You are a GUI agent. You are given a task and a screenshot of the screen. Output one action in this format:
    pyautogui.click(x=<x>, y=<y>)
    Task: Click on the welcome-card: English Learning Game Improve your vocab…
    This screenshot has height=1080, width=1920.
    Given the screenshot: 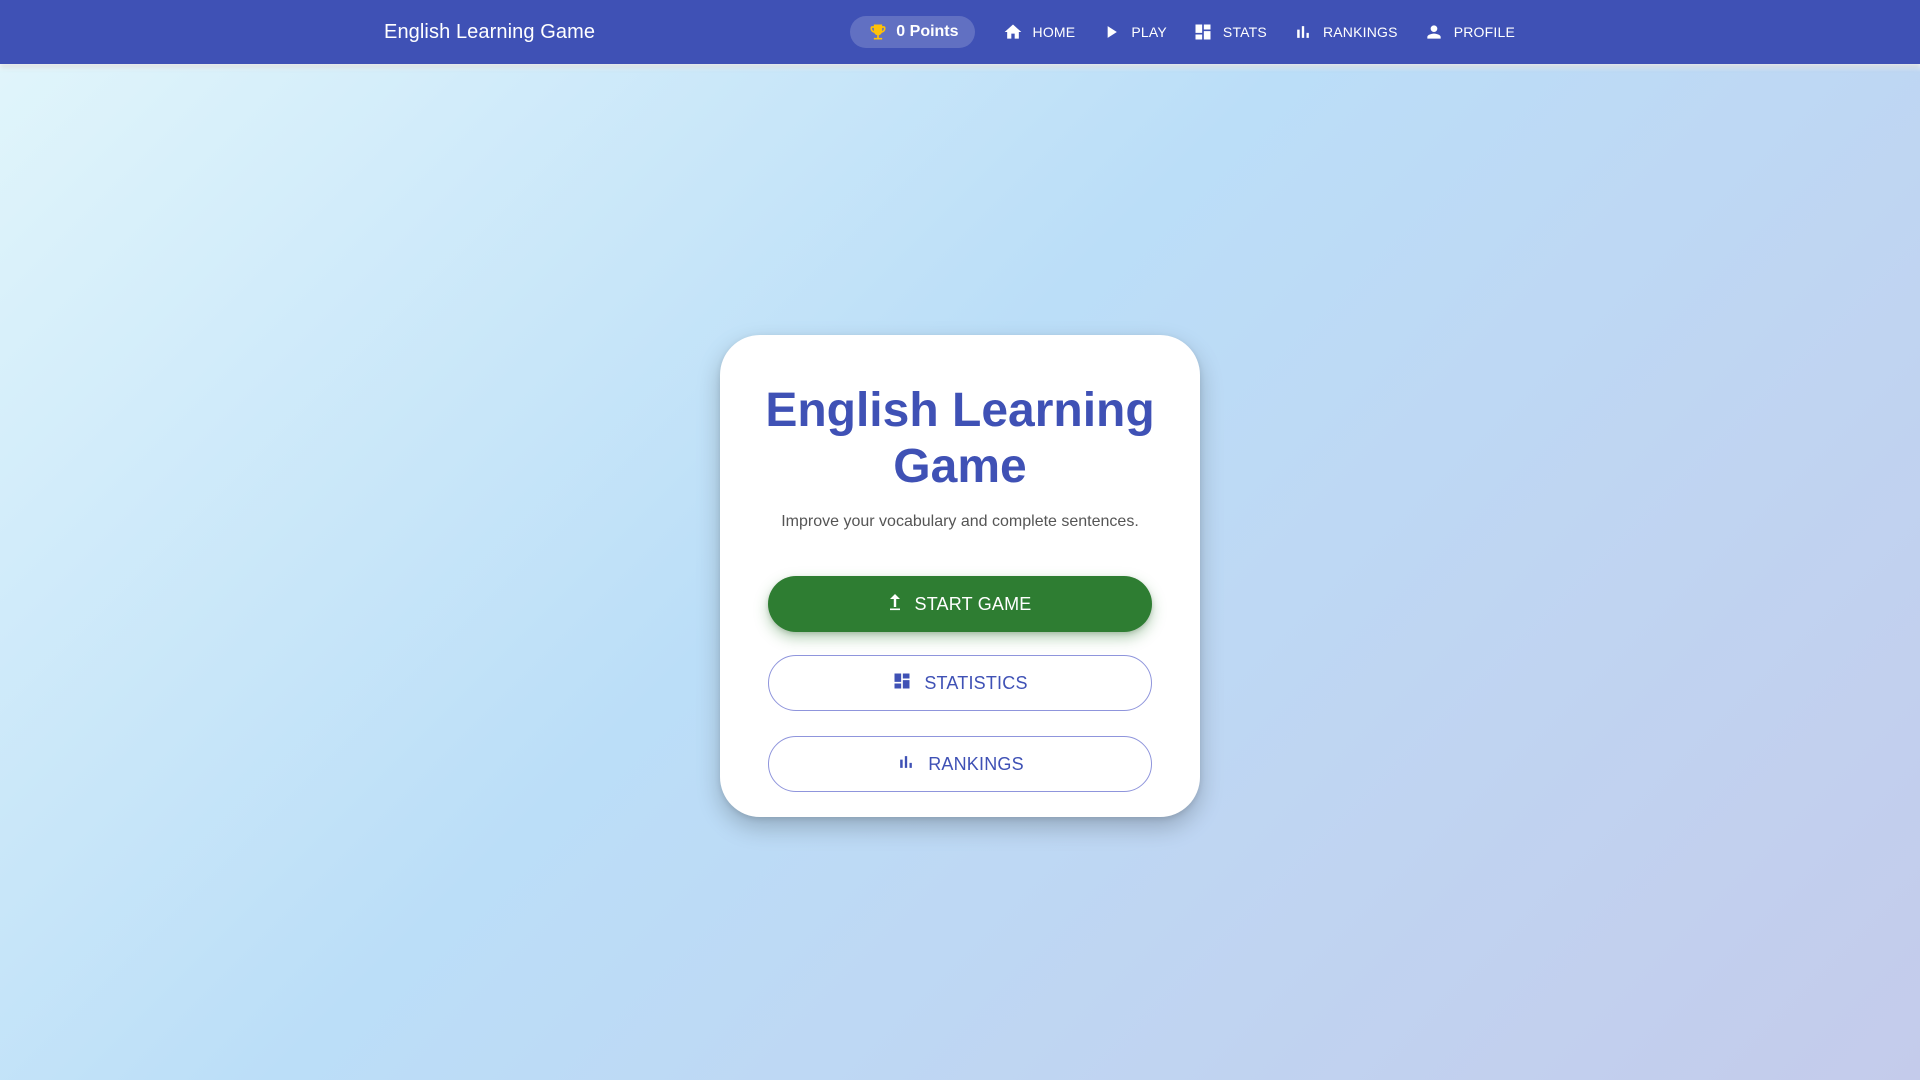 What is the action you would take?
    pyautogui.click(x=960, y=576)
    